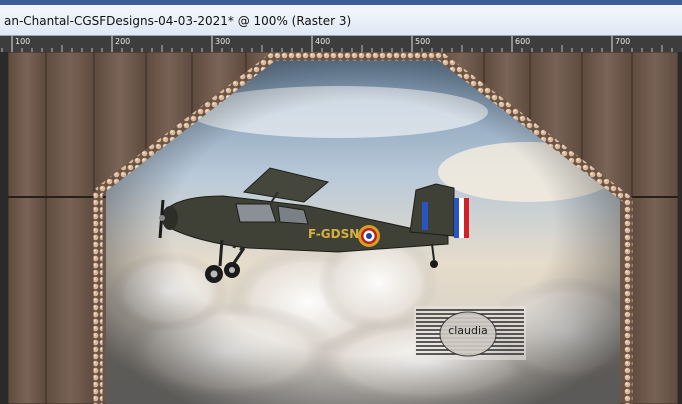  I want to click on tail-wheel, so click(434, 264).